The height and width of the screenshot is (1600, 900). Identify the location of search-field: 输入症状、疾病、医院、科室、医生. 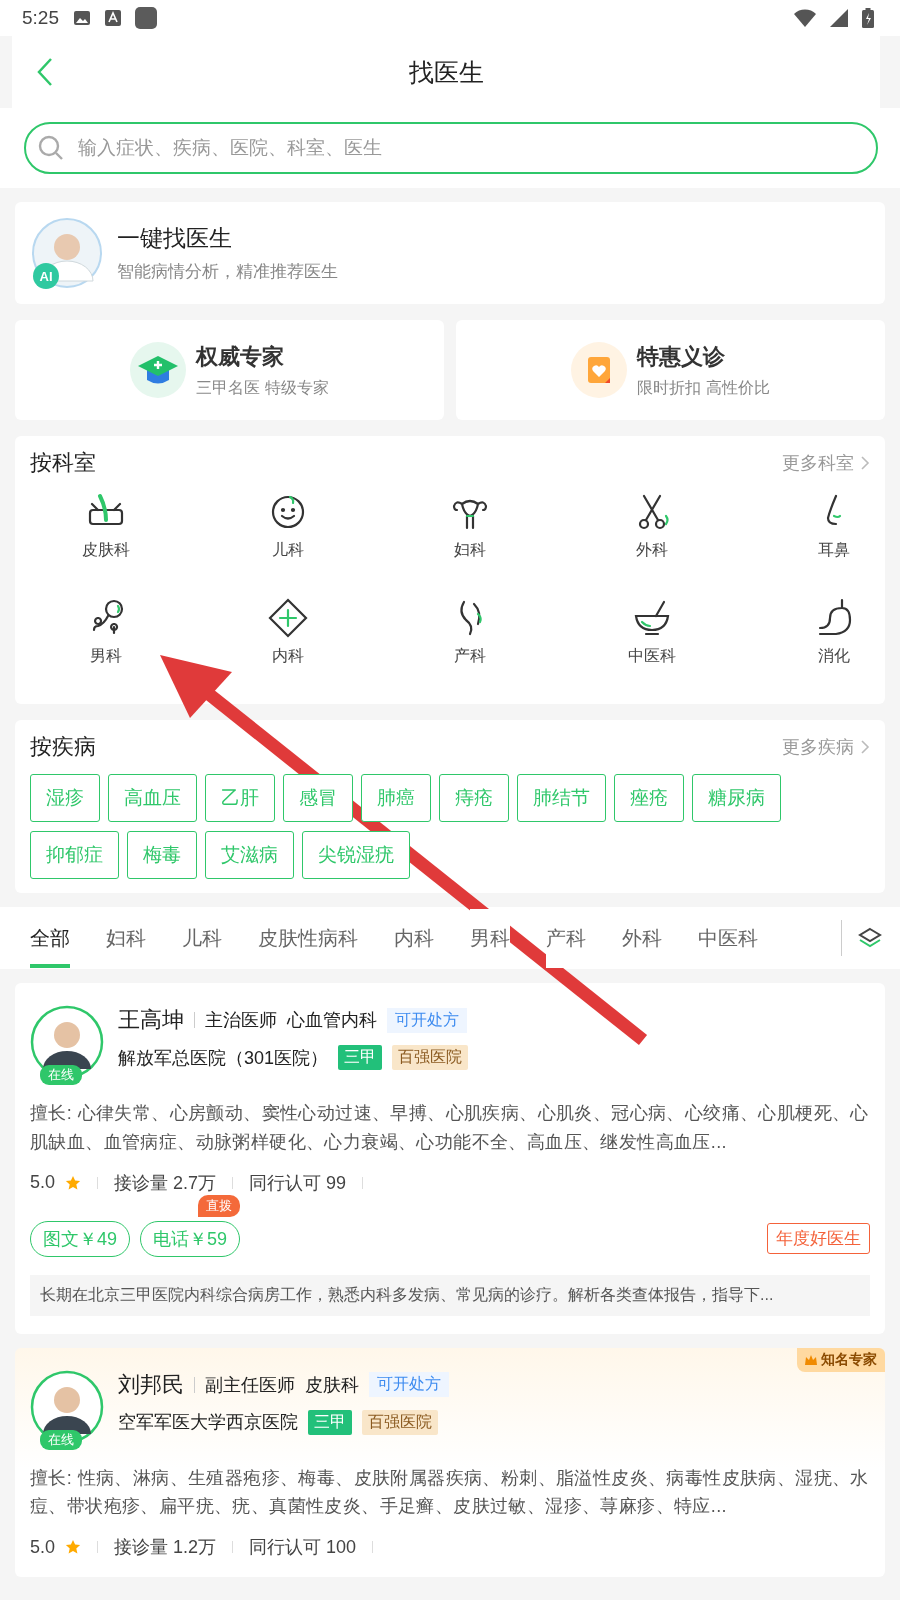
(451, 148).